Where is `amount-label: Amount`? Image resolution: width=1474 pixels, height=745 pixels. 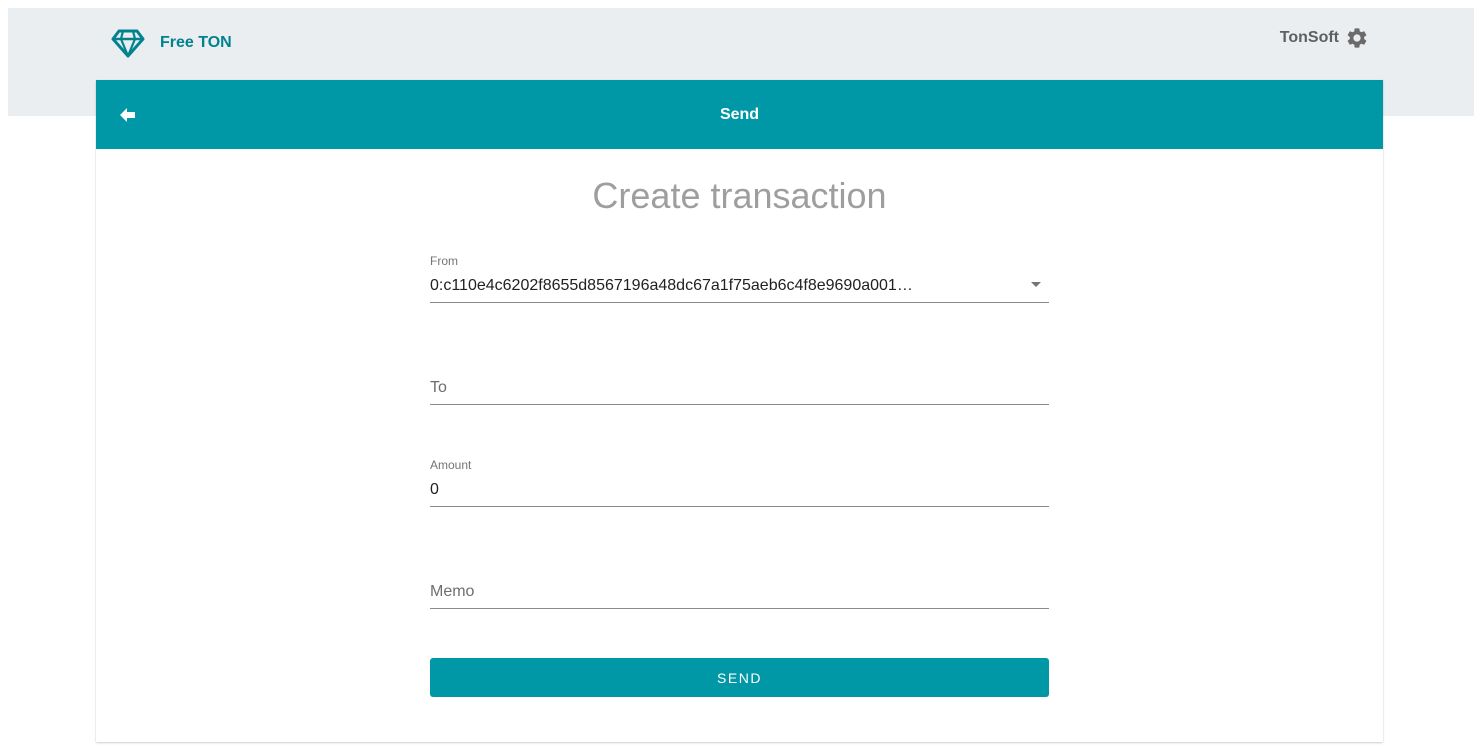 amount-label: Amount is located at coordinates (451, 465).